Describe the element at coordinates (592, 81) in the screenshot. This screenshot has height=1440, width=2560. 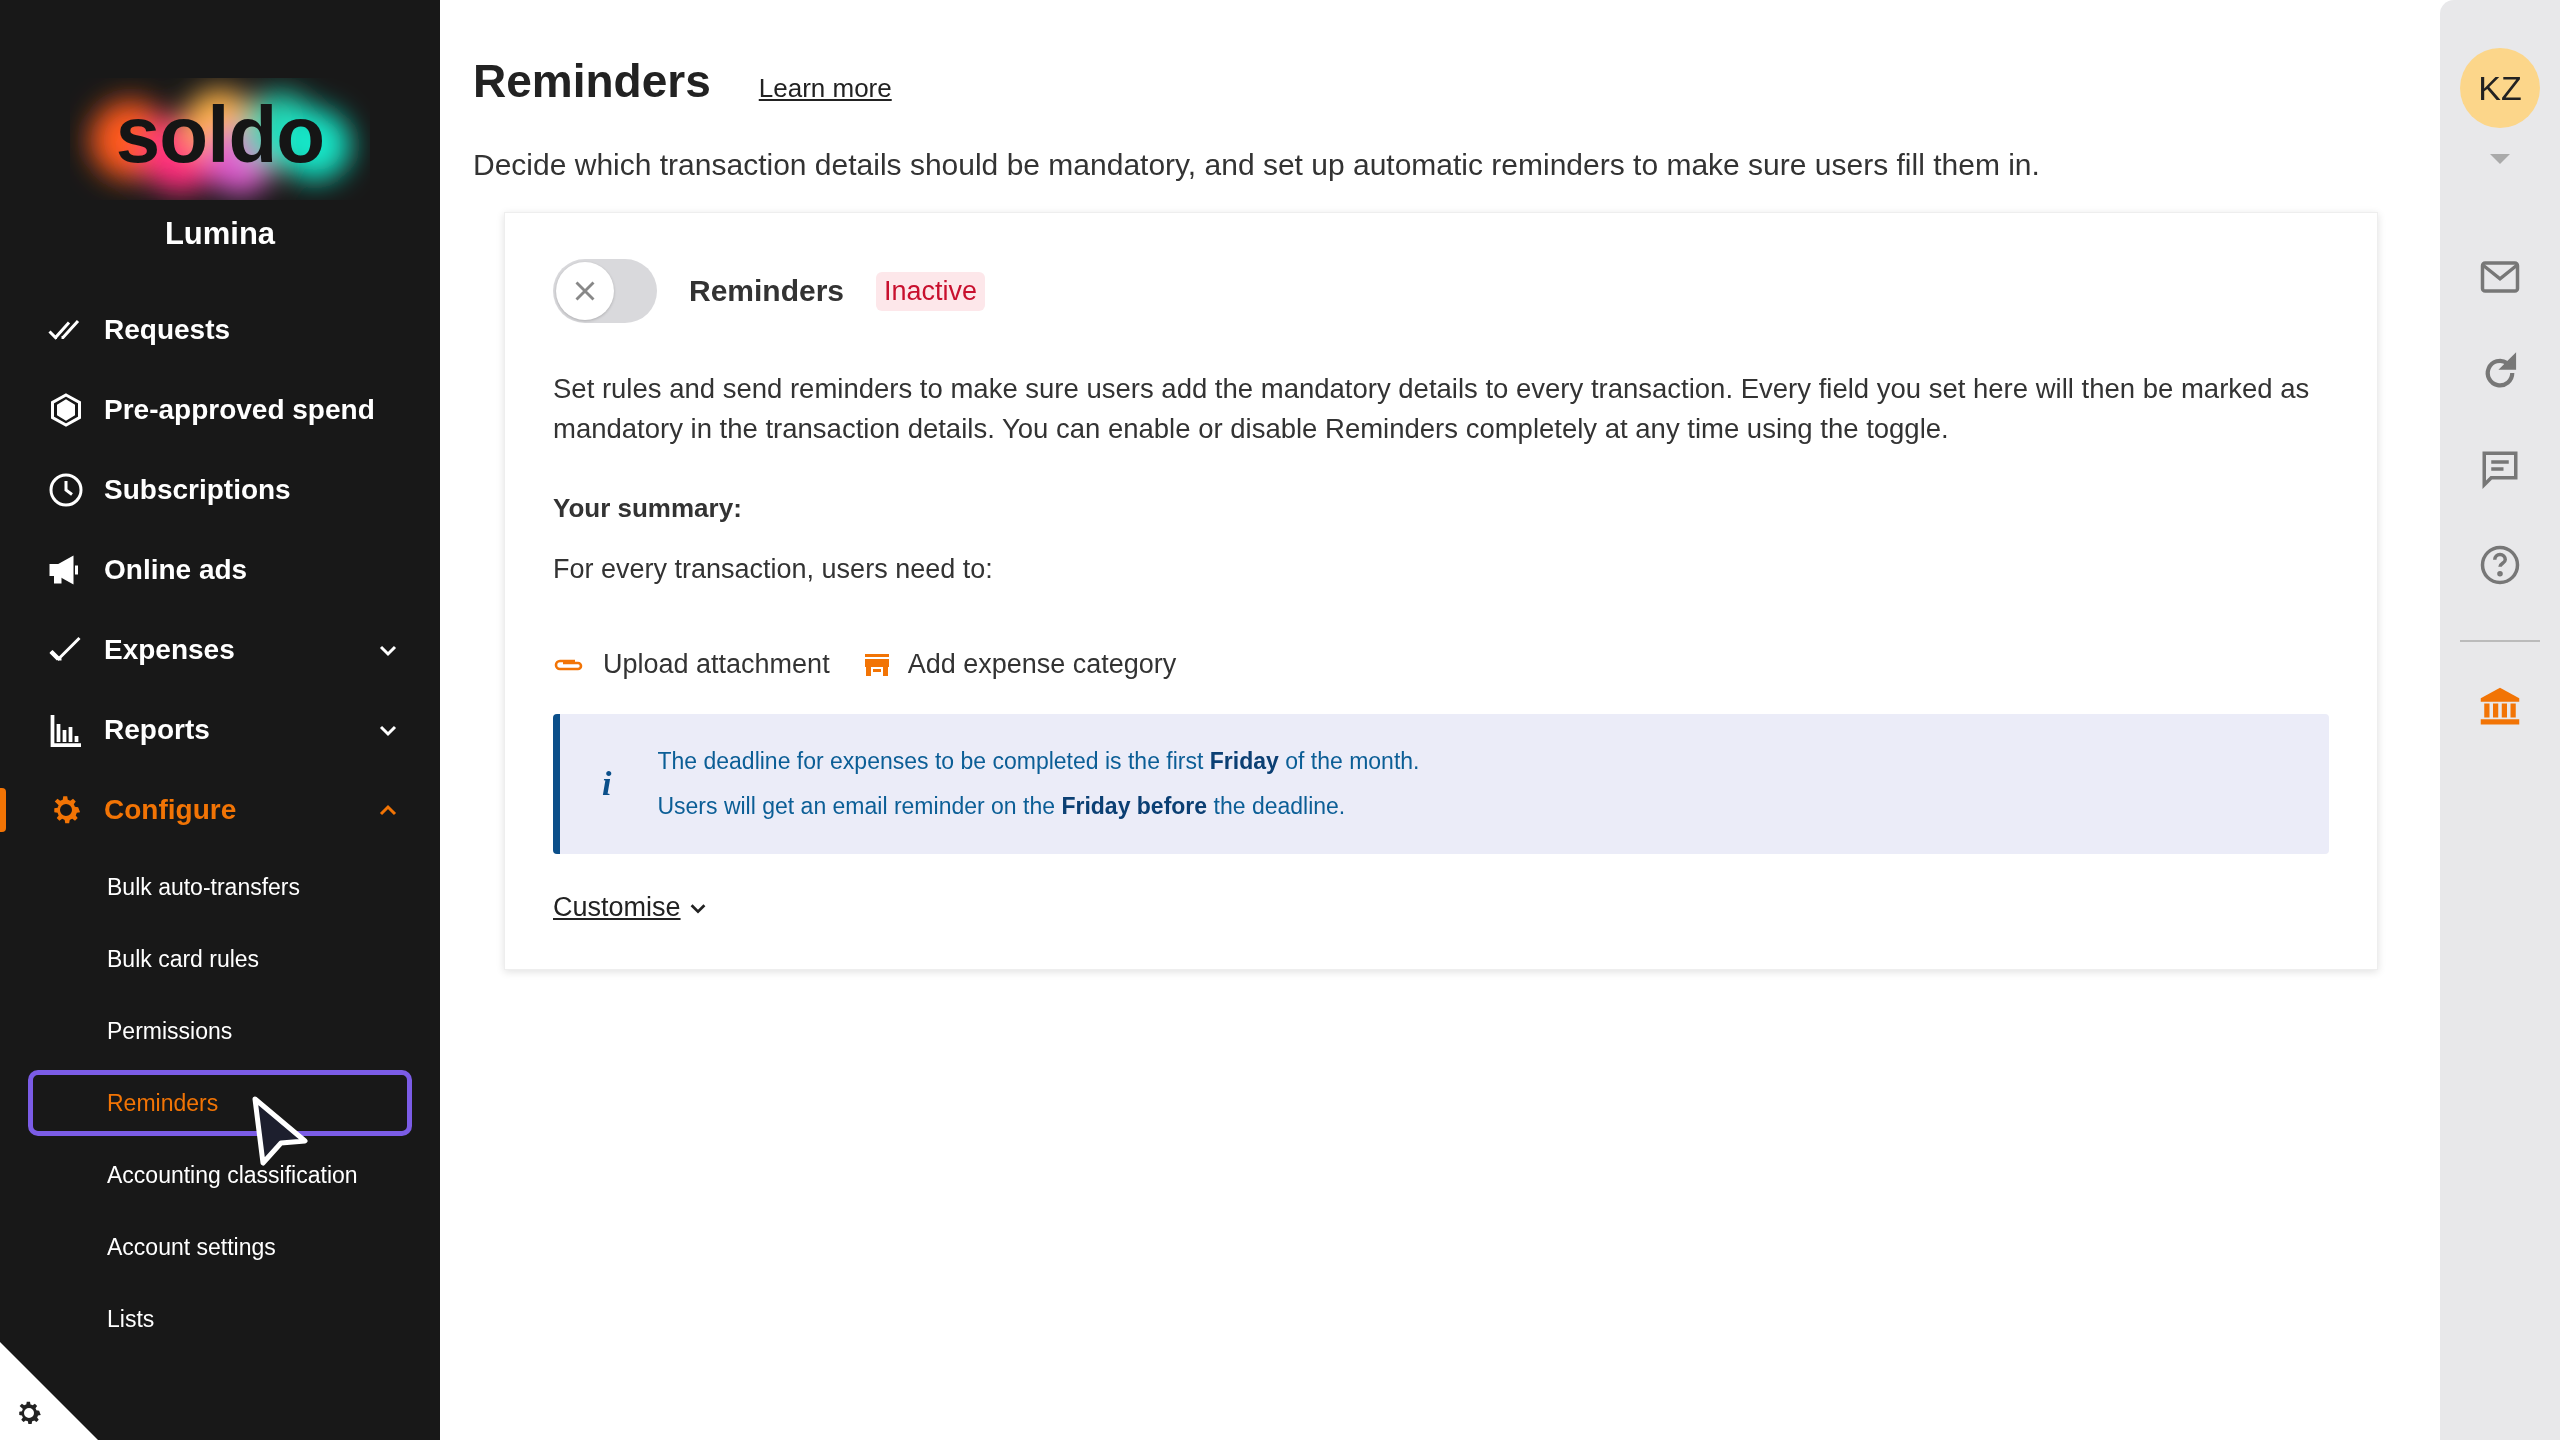
I see `page-title: Reminders` at that location.